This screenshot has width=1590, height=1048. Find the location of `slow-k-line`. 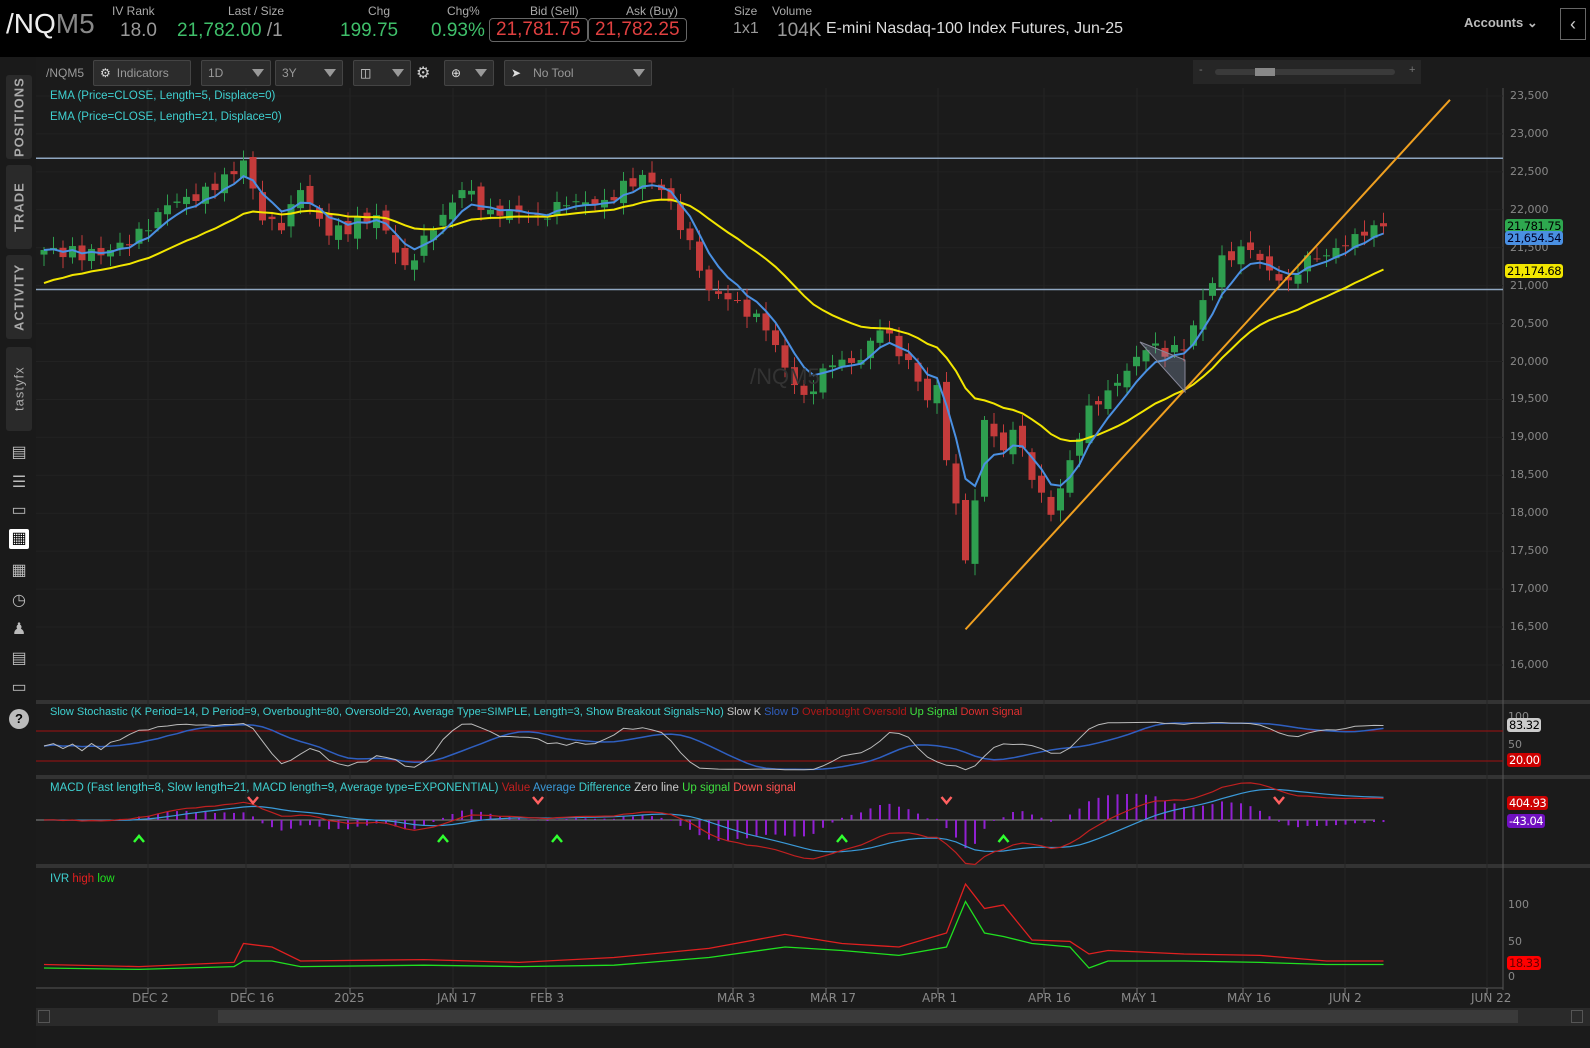

slow-k-line is located at coordinates (713, 746).